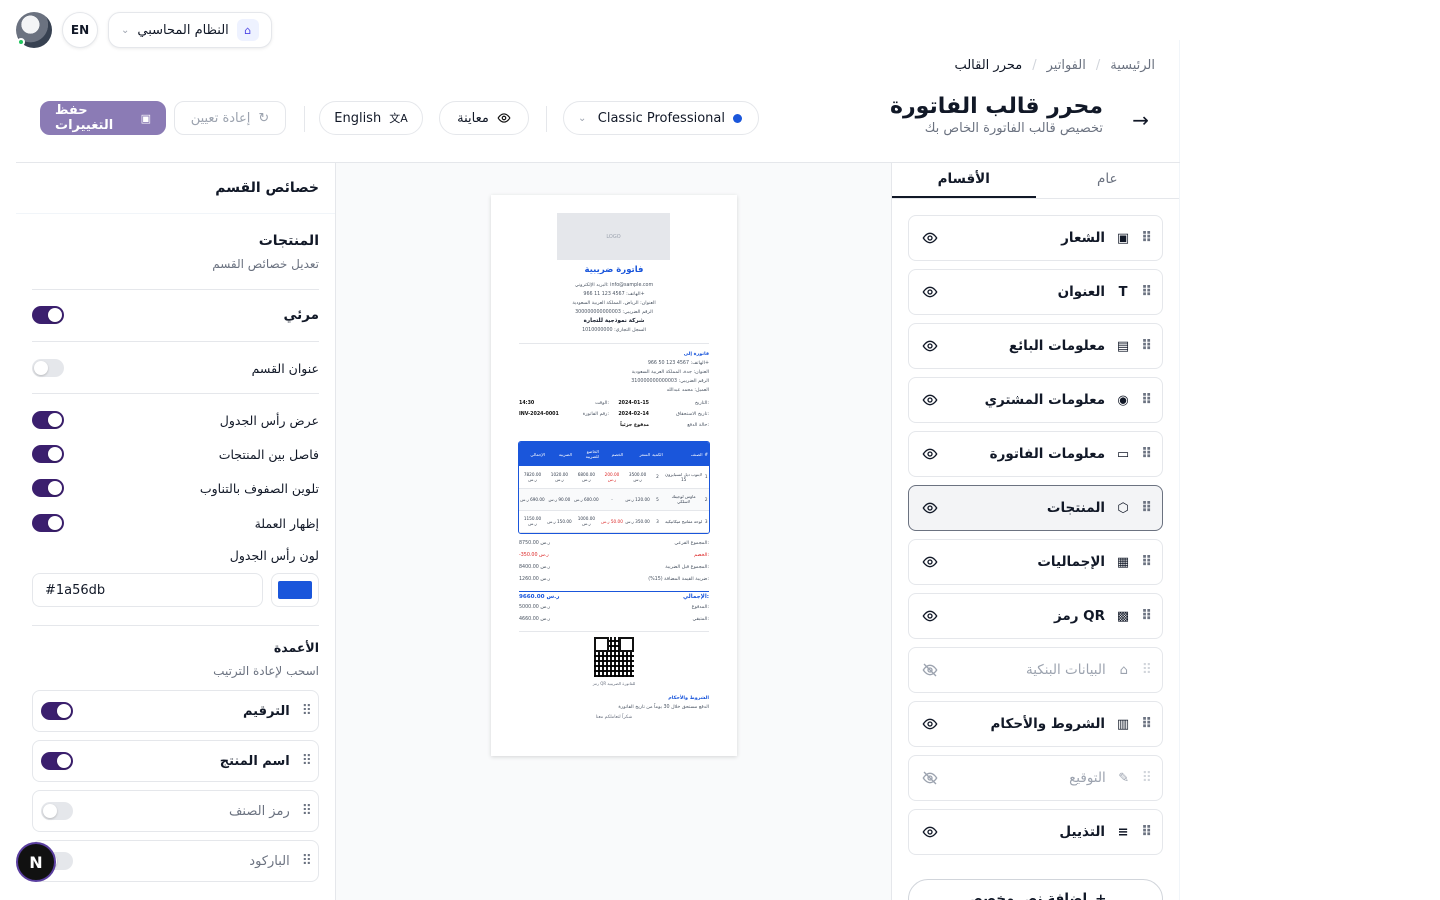  Describe the element at coordinates (48, 420) in the screenshot. I see `table-header-toggle` at that location.